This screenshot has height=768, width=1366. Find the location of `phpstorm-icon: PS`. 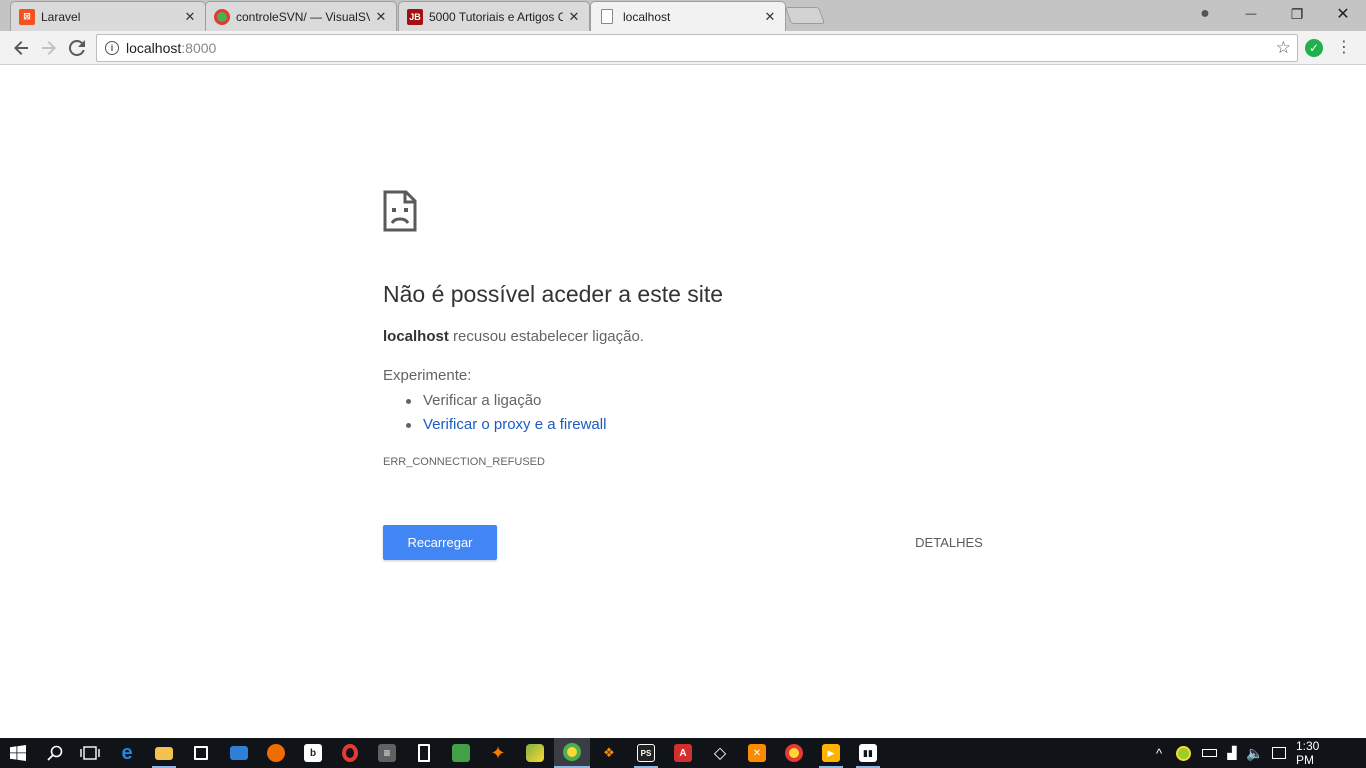

phpstorm-icon: PS is located at coordinates (646, 753).